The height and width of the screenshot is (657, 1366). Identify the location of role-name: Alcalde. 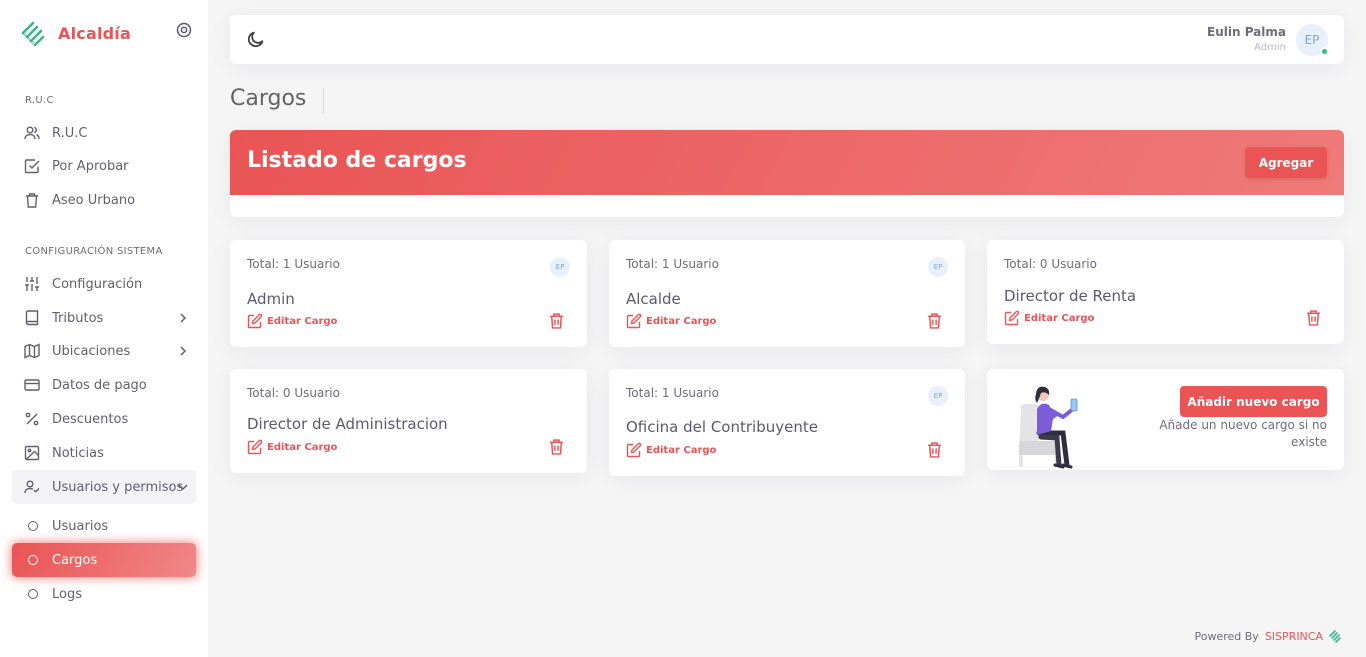
(653, 299).